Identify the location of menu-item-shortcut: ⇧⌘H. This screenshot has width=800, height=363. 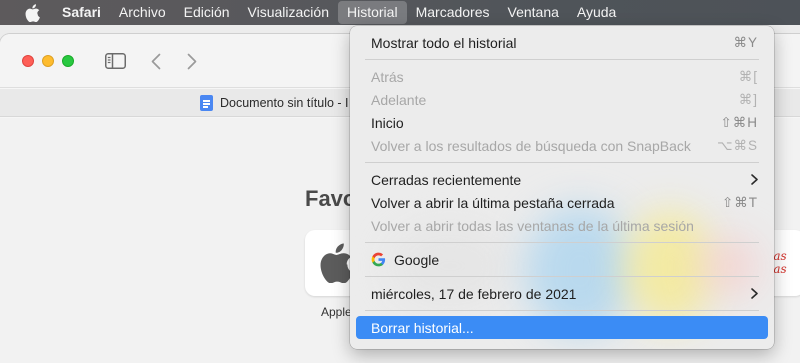
(739, 122).